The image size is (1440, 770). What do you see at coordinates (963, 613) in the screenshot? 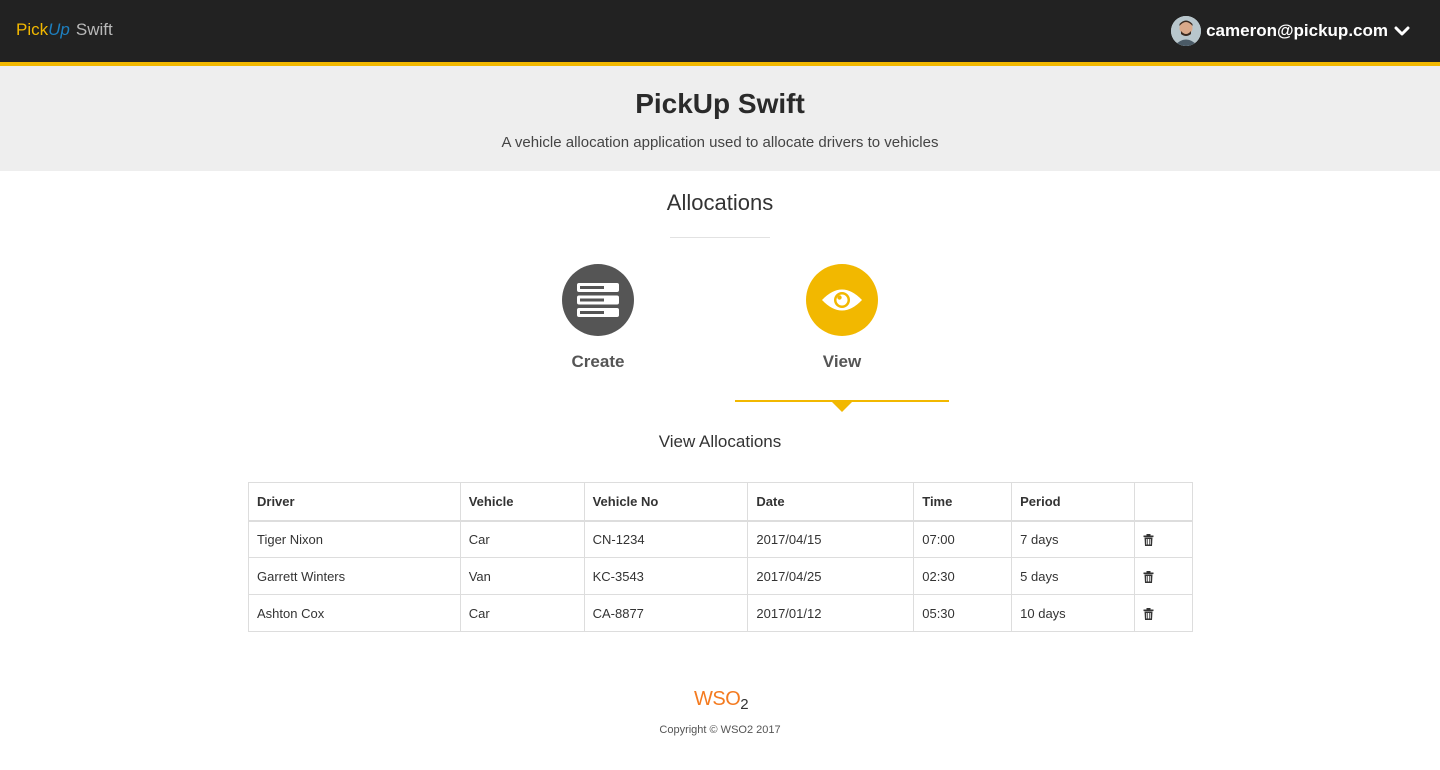
I see `cell-time: 05:30` at bounding box center [963, 613].